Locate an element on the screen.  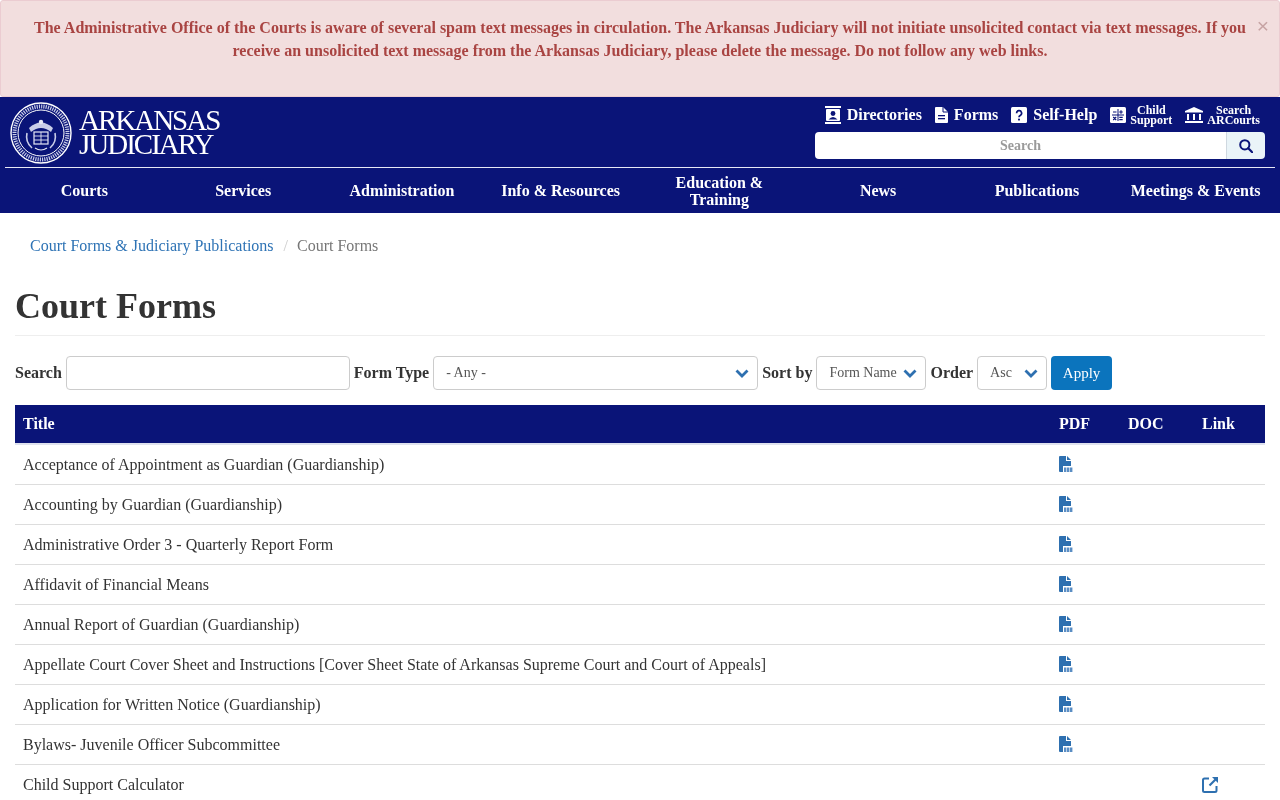
contact-card-icon is located at coordinates (832, 115).